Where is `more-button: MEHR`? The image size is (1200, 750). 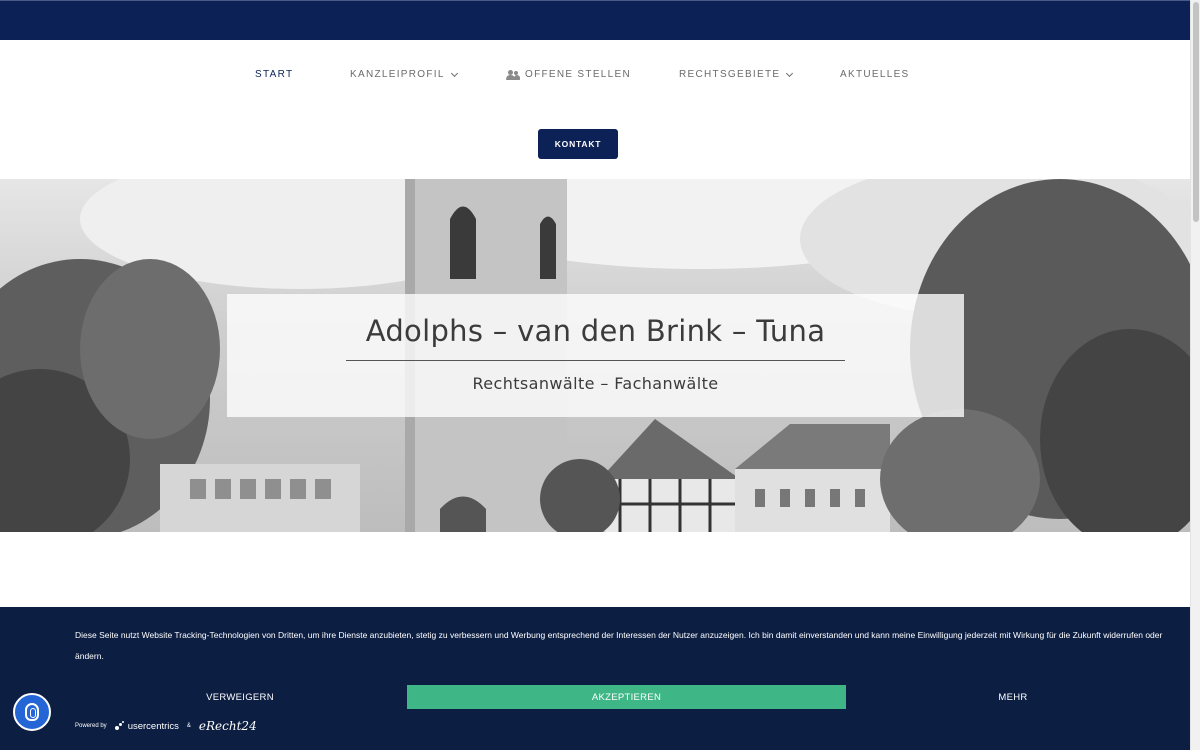
more-button: MEHR is located at coordinates (1013, 697).